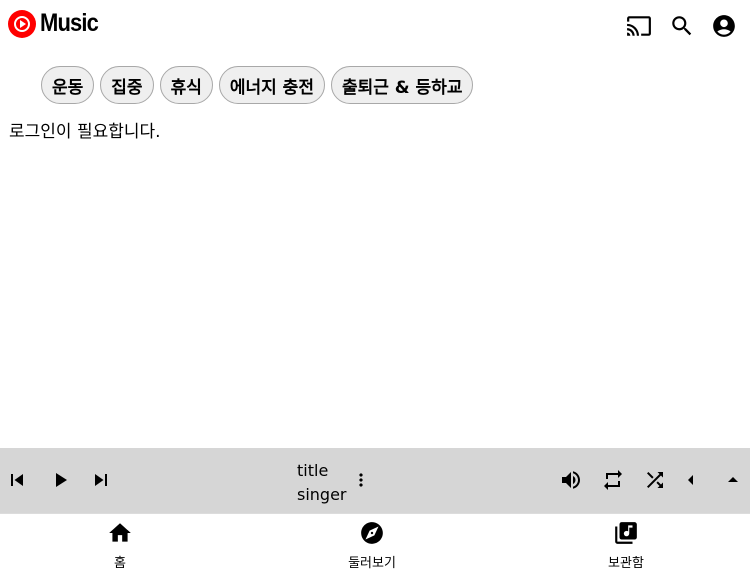  What do you see at coordinates (372, 545) in the screenshot?
I see `nav-item-explore: 둘러보기` at bounding box center [372, 545].